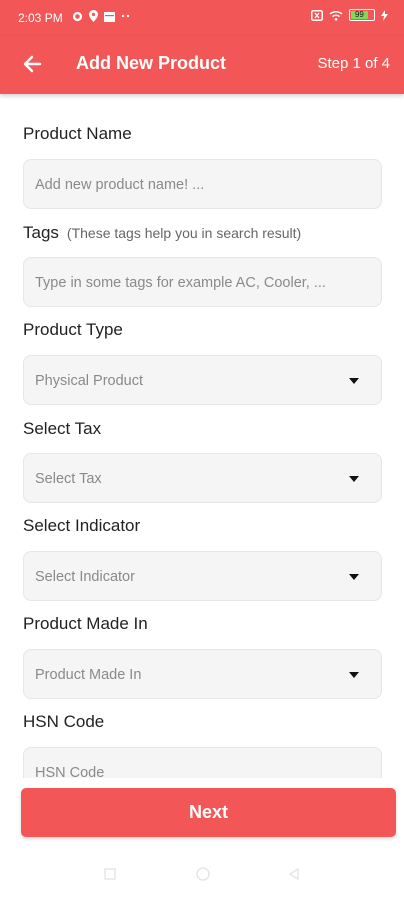 The height and width of the screenshot is (900, 404). What do you see at coordinates (88, 675) in the screenshot?
I see `made-in-value: Product Made In` at bounding box center [88, 675].